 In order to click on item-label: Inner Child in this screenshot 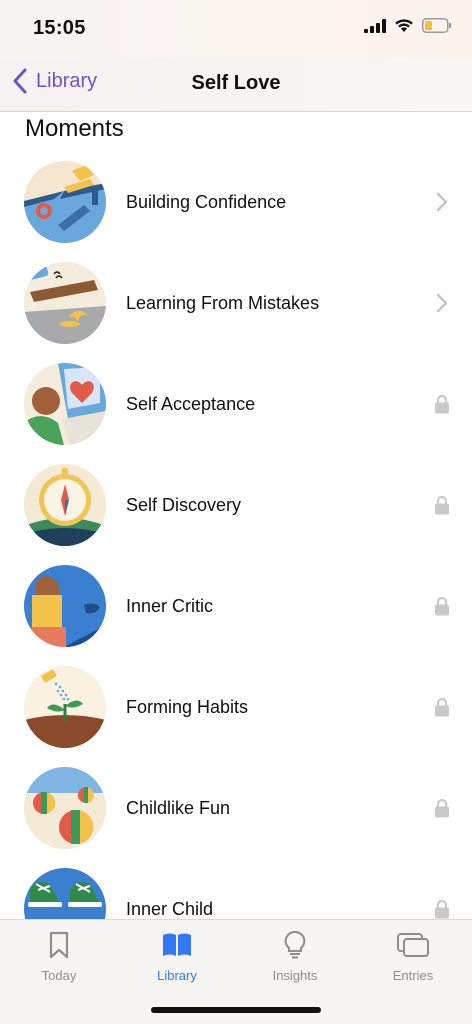, I will do `click(170, 909)`.